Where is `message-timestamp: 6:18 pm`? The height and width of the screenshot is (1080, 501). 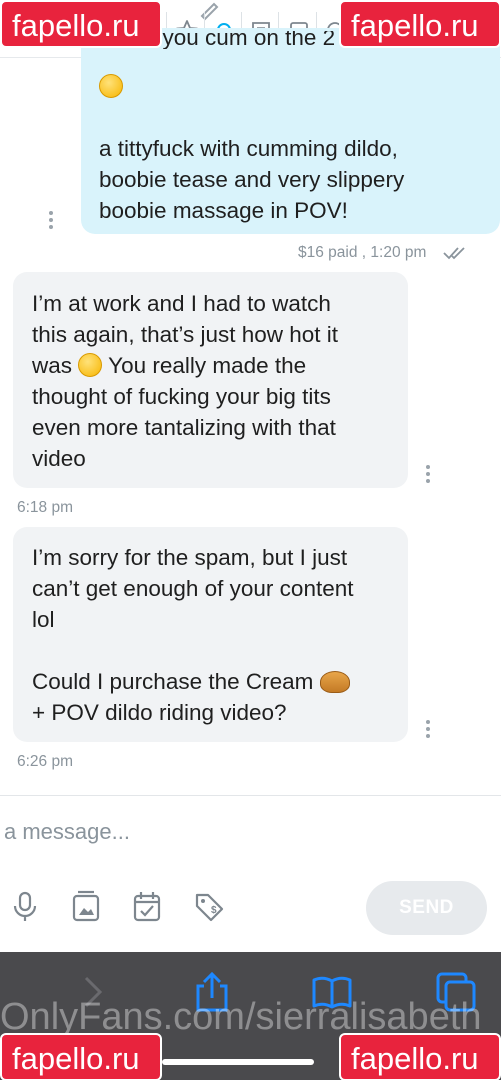 message-timestamp: 6:18 pm is located at coordinates (45, 507).